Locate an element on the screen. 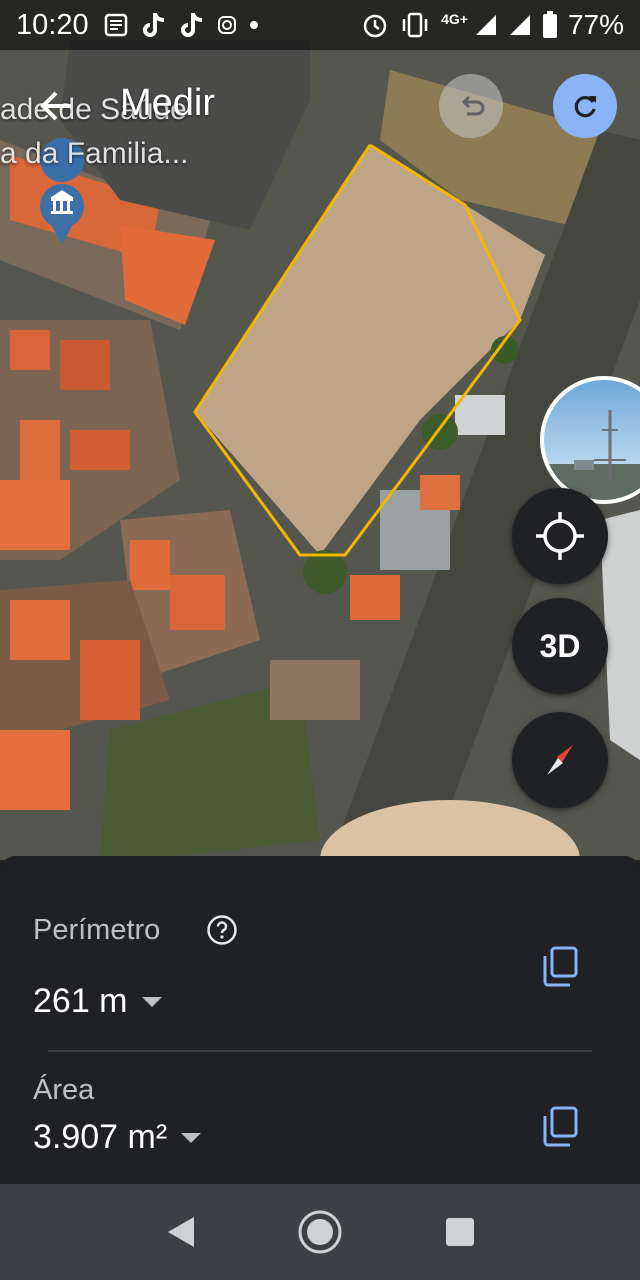  network-label: 4G+ is located at coordinates (454, 19).